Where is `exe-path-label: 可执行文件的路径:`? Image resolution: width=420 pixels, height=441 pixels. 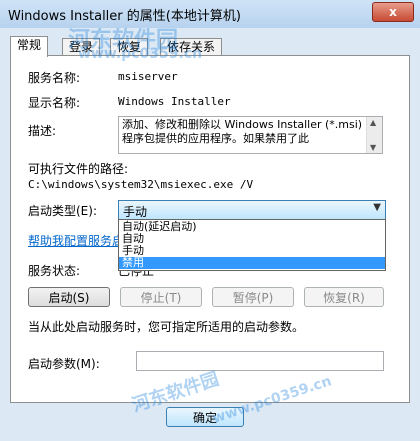
exe-path-label: 可执行文件的路径: is located at coordinates (78, 169).